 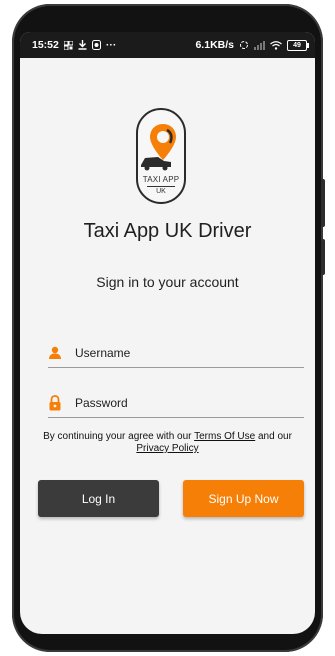 What do you see at coordinates (187, 352) in the screenshot?
I see `username-input` at bounding box center [187, 352].